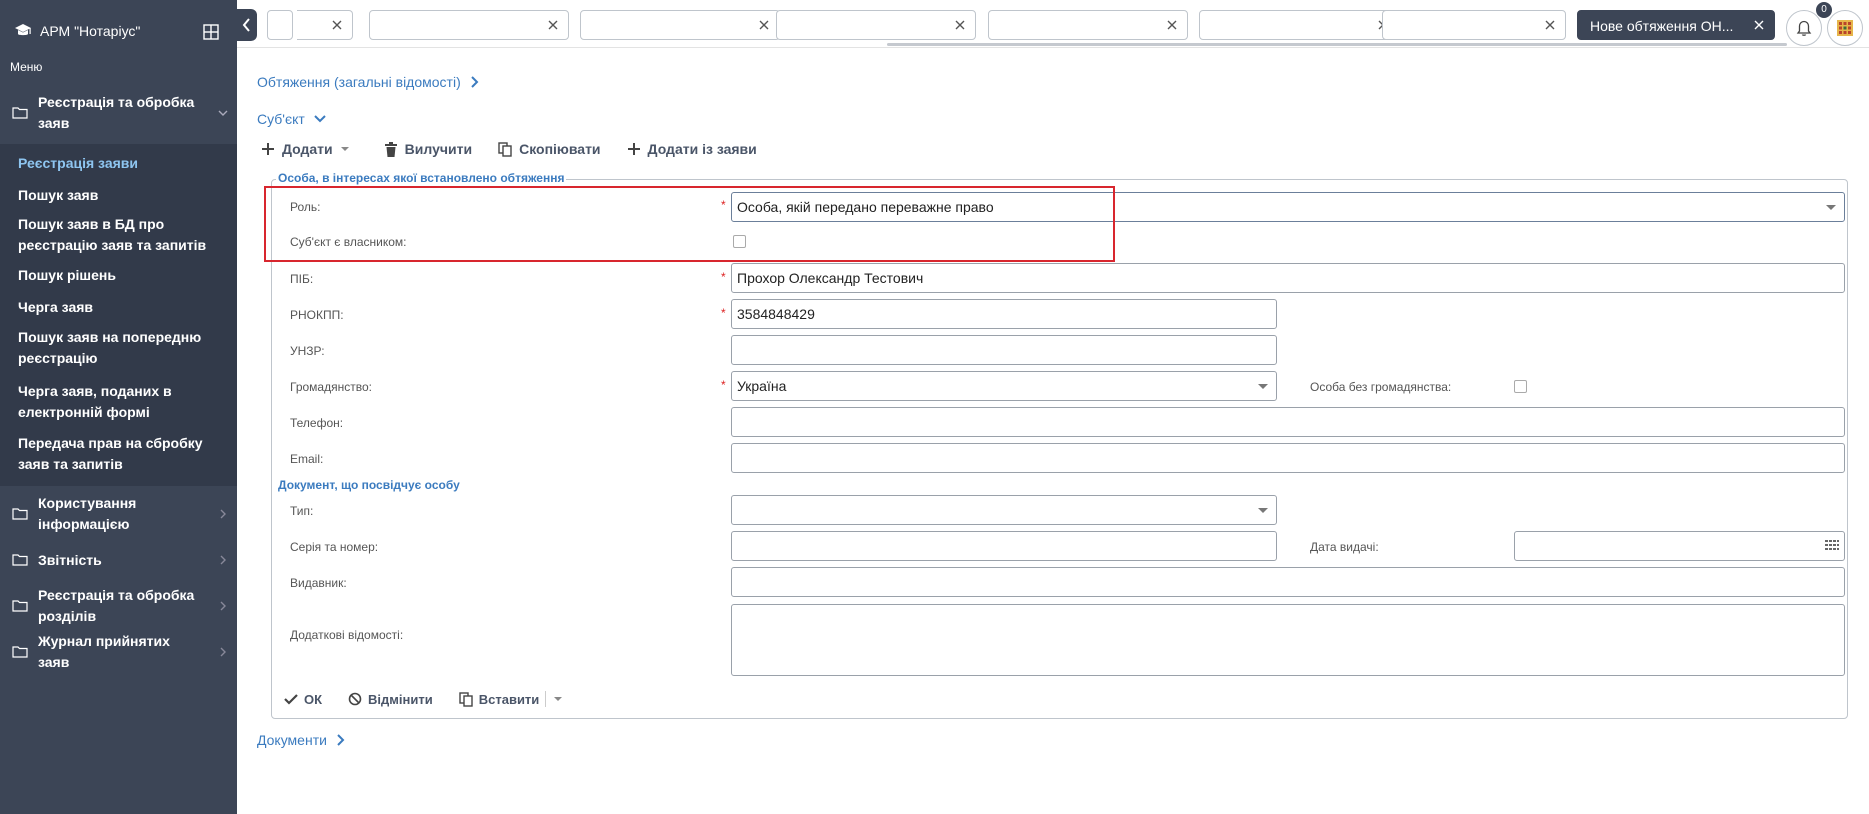  I want to click on doc-type-select, so click(1004, 510).